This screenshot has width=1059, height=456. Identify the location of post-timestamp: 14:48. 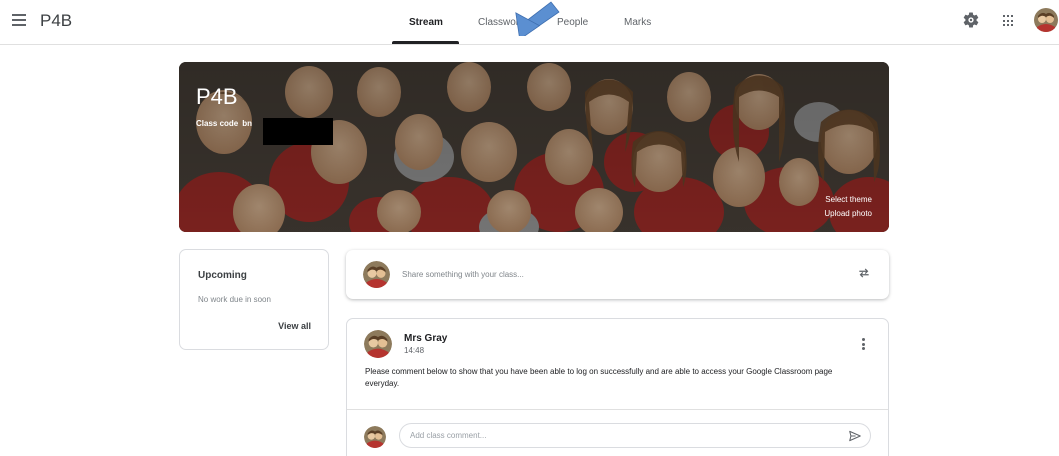
(414, 350).